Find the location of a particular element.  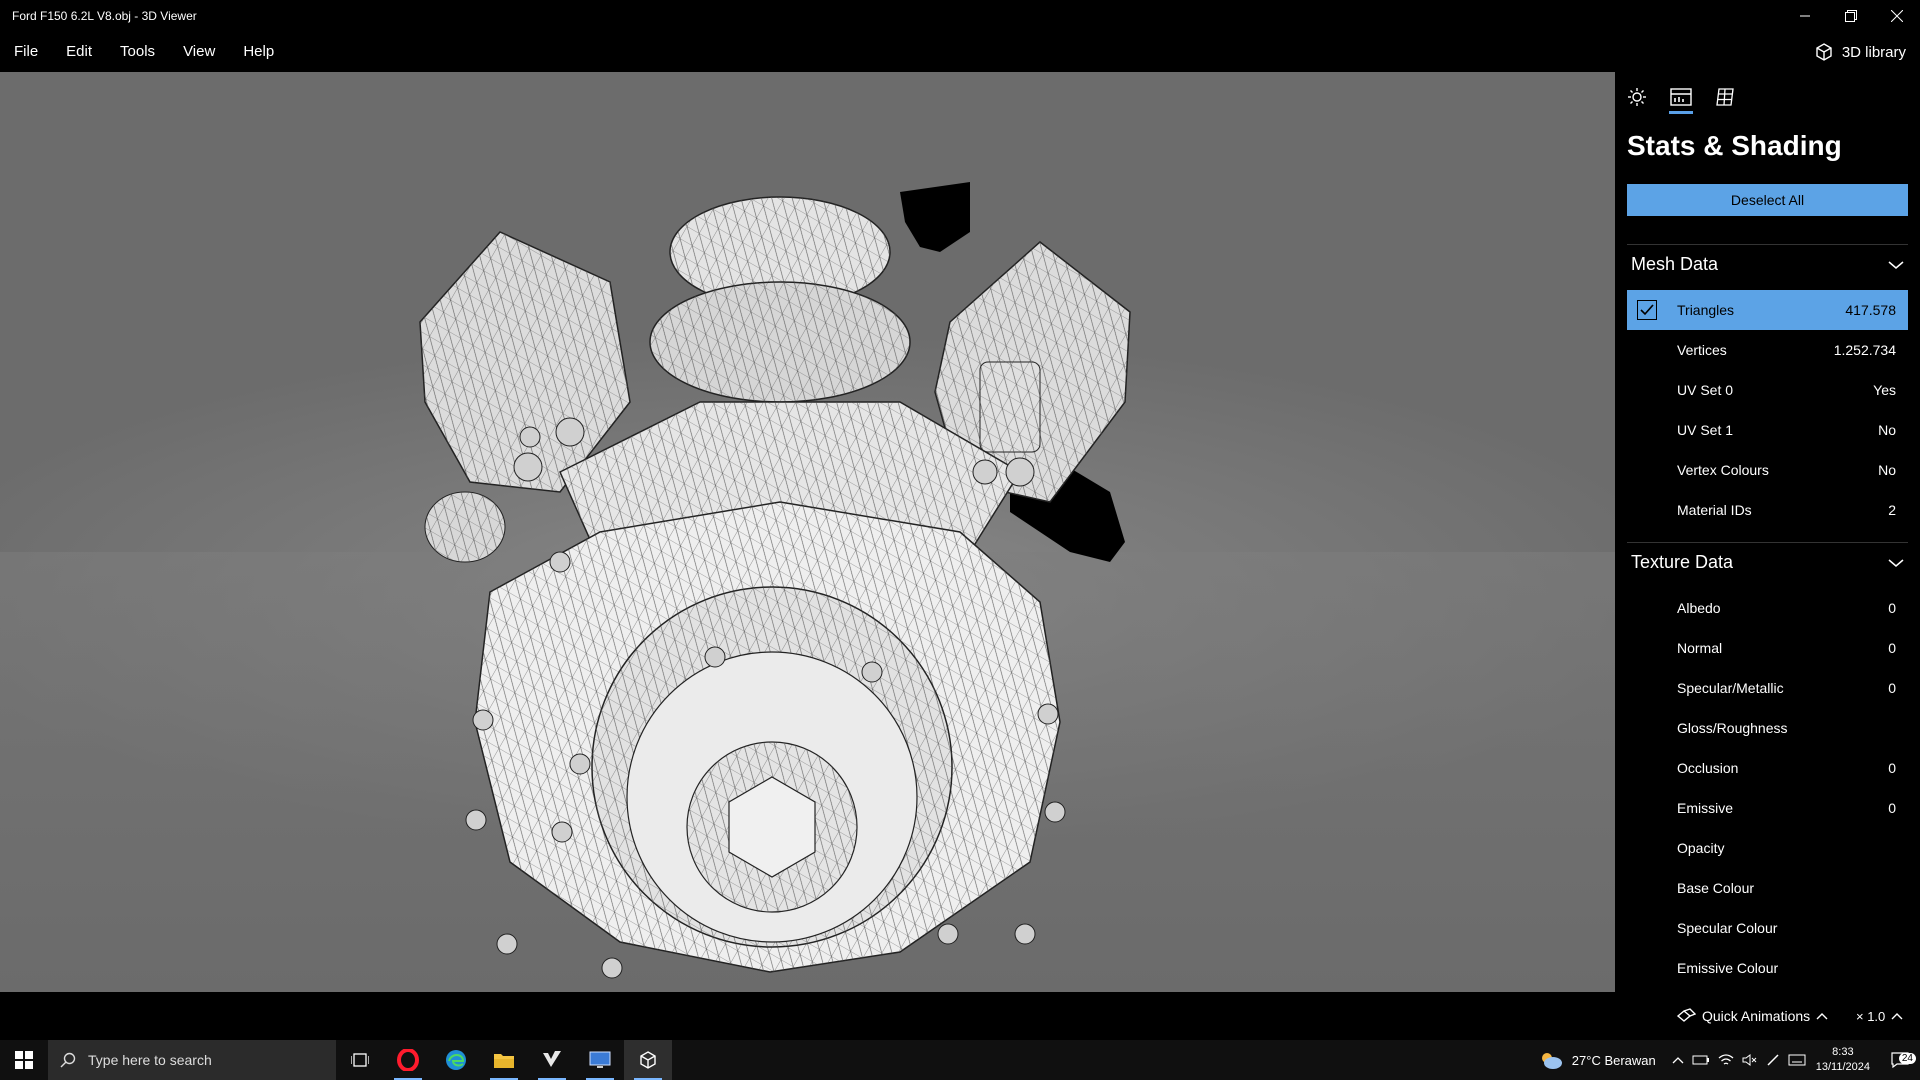

pen-icon is located at coordinates (1773, 1060).